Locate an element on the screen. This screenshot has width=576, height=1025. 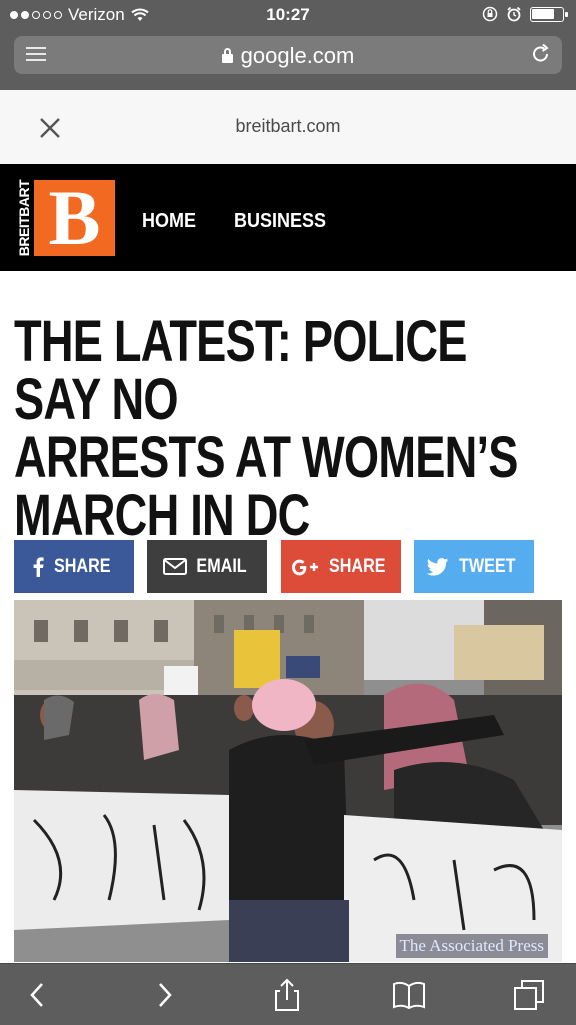
url-domain-display: google.com is located at coordinates (288, 56).